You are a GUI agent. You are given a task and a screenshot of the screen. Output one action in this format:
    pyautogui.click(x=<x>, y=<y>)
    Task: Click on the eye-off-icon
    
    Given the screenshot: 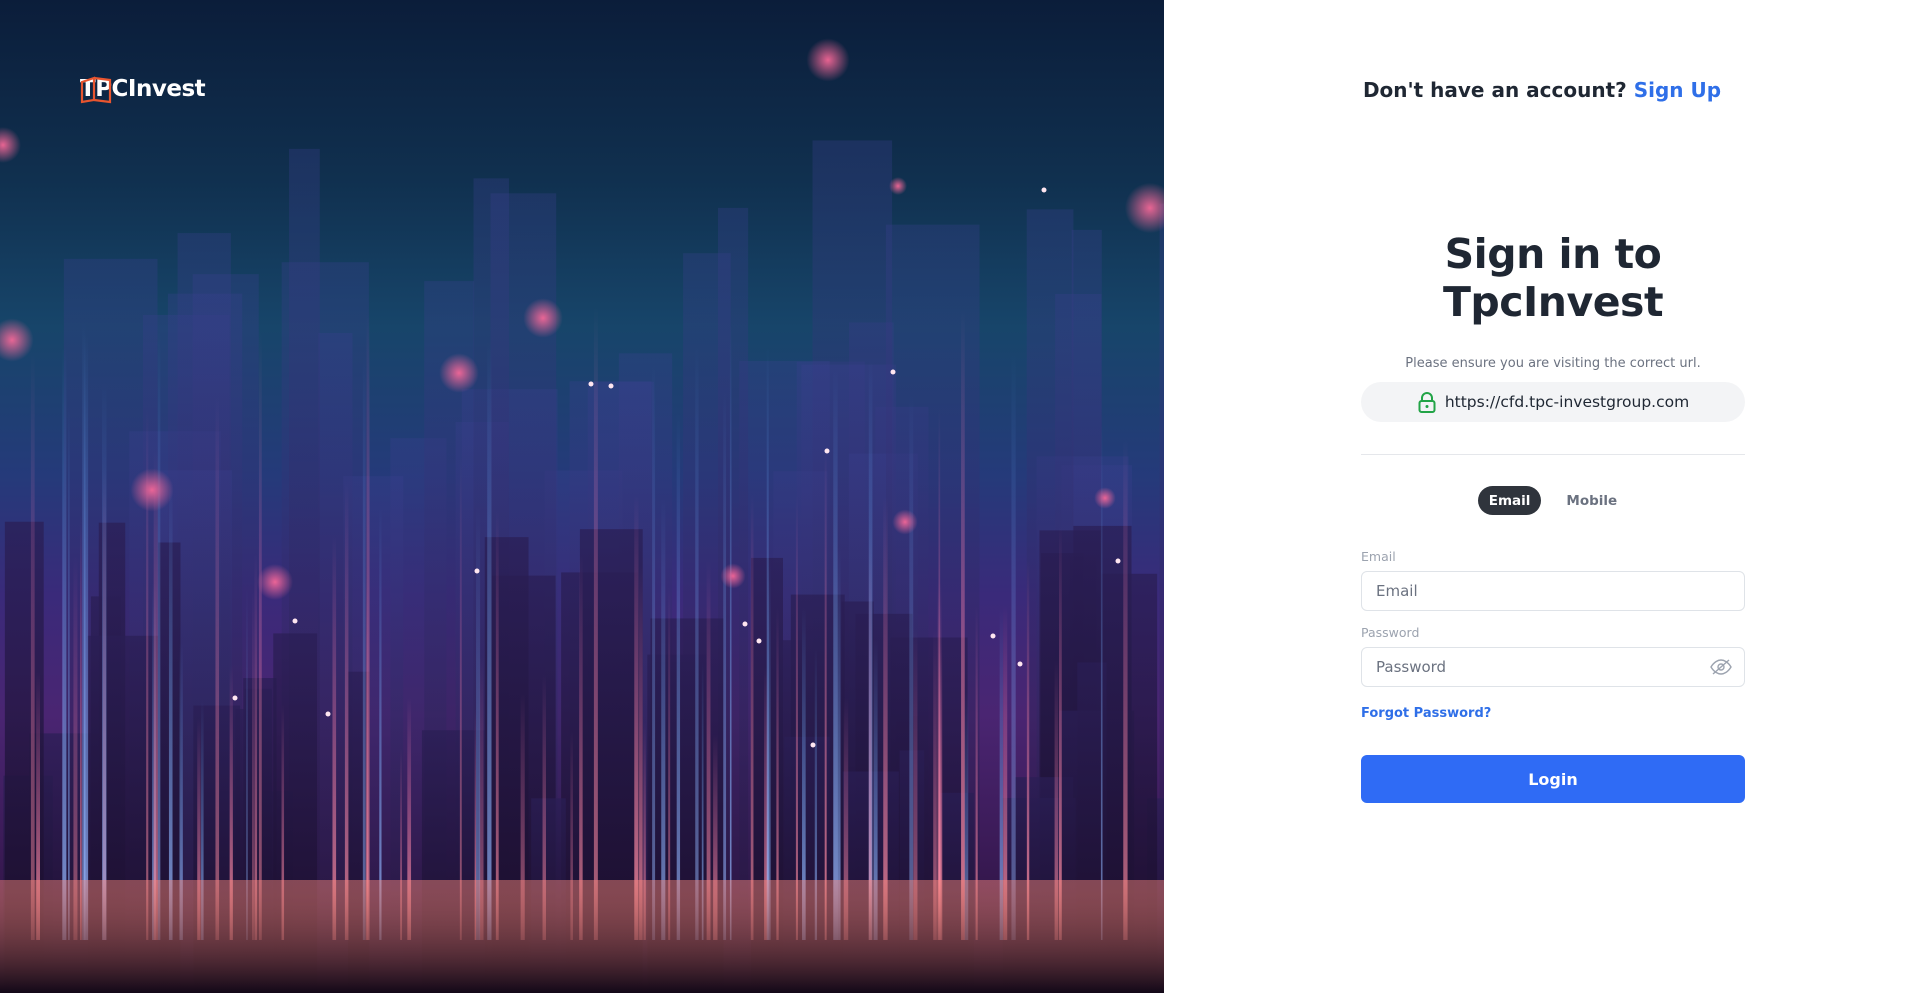 What is the action you would take?
    pyautogui.click(x=1721, y=667)
    